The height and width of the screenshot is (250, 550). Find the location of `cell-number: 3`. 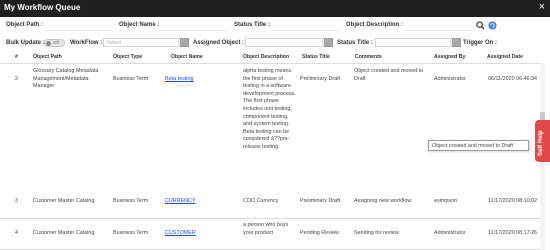

cell-number: 3 is located at coordinates (16, 201).